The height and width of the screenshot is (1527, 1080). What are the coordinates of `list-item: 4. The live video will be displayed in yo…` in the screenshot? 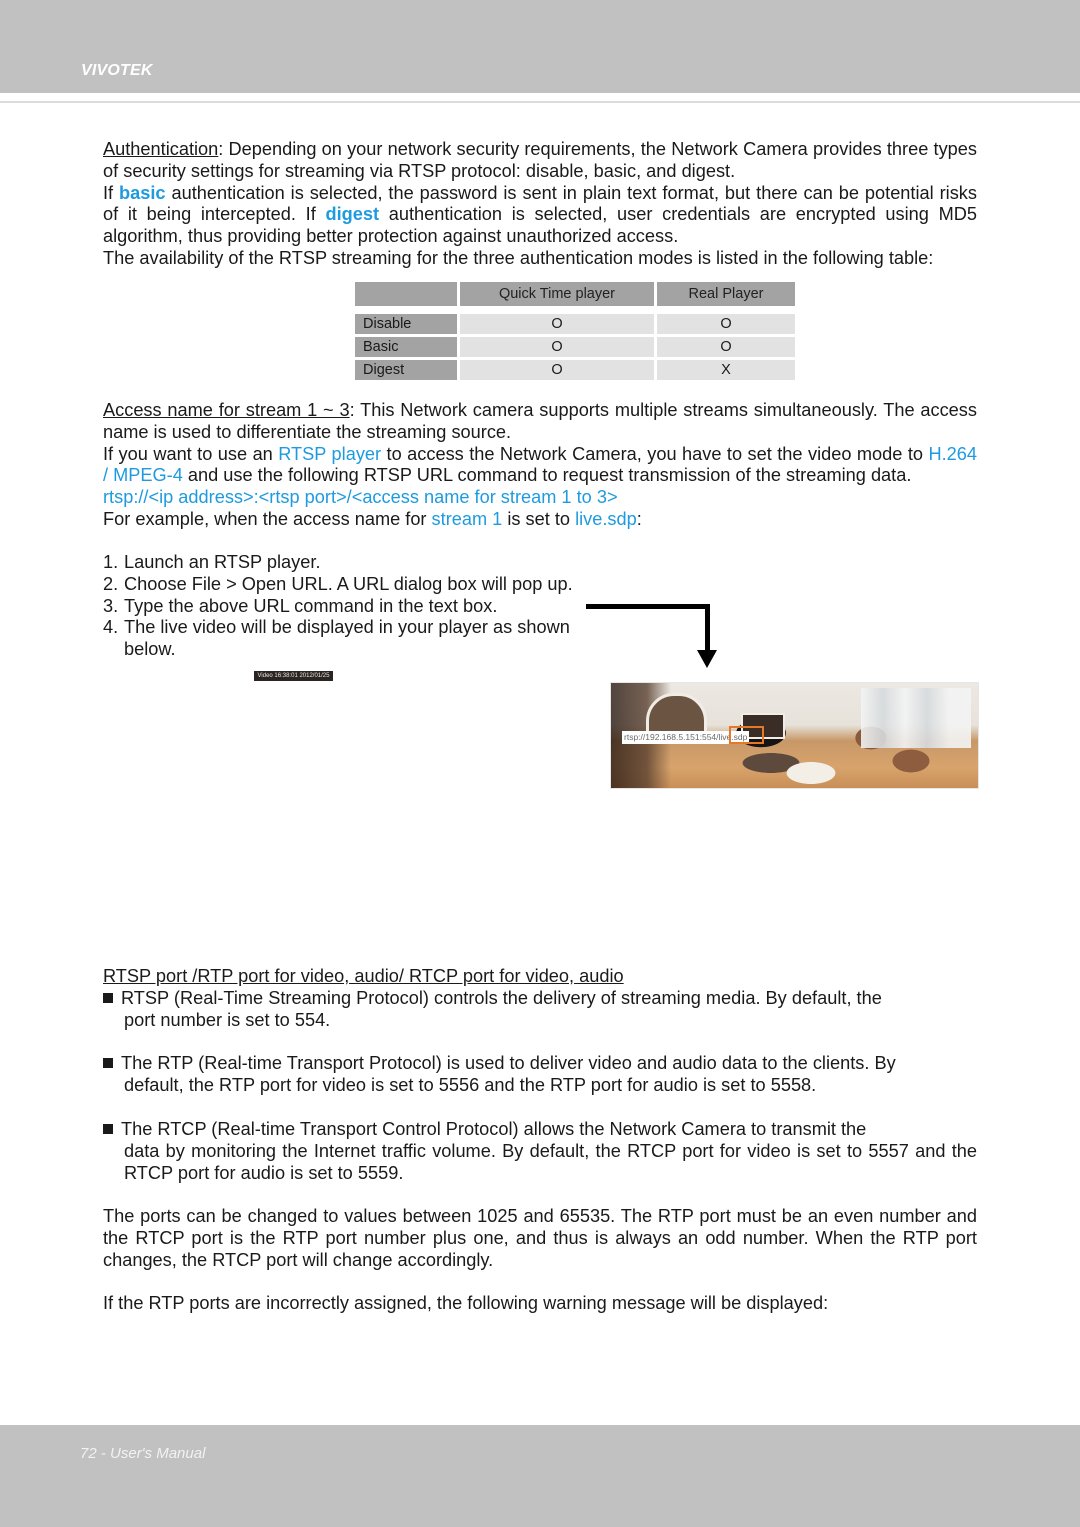 It's located at (338, 628).